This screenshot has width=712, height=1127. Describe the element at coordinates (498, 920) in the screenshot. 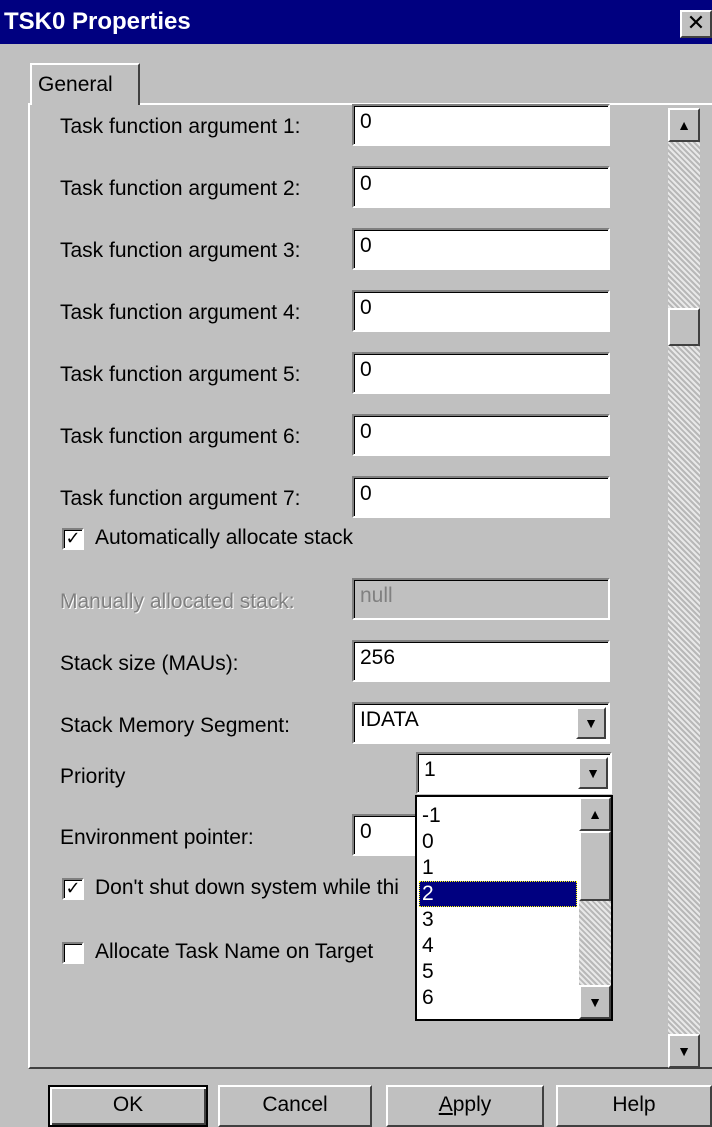

I see `priority-option: 3` at that location.